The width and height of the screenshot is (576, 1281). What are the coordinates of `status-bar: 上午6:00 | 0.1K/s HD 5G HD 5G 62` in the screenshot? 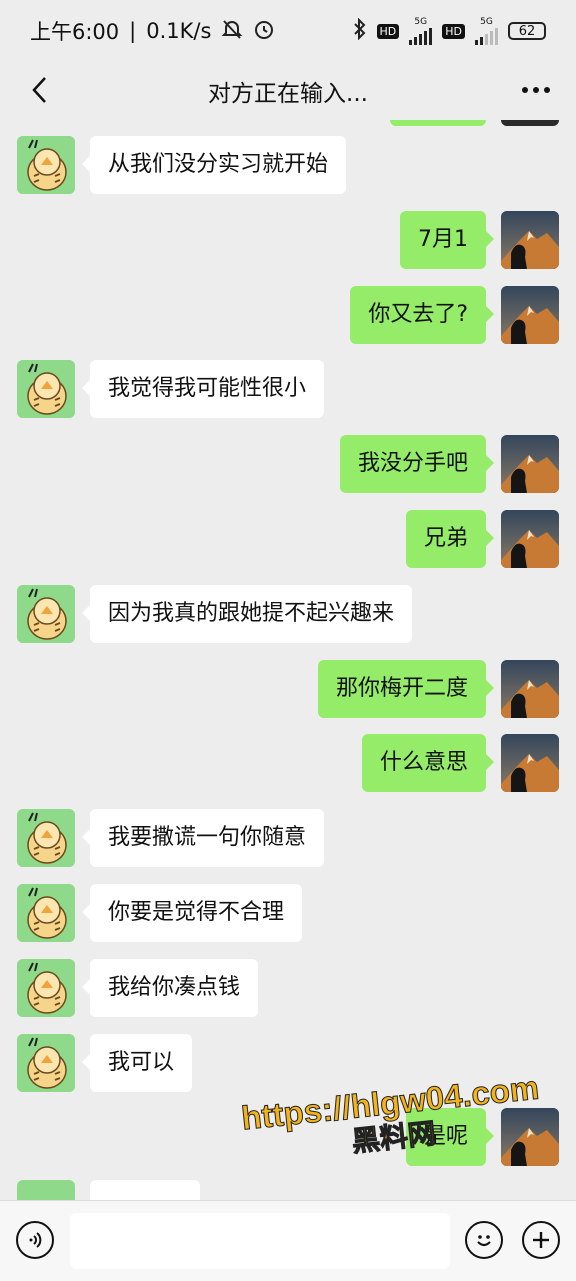 It's located at (288, 31).